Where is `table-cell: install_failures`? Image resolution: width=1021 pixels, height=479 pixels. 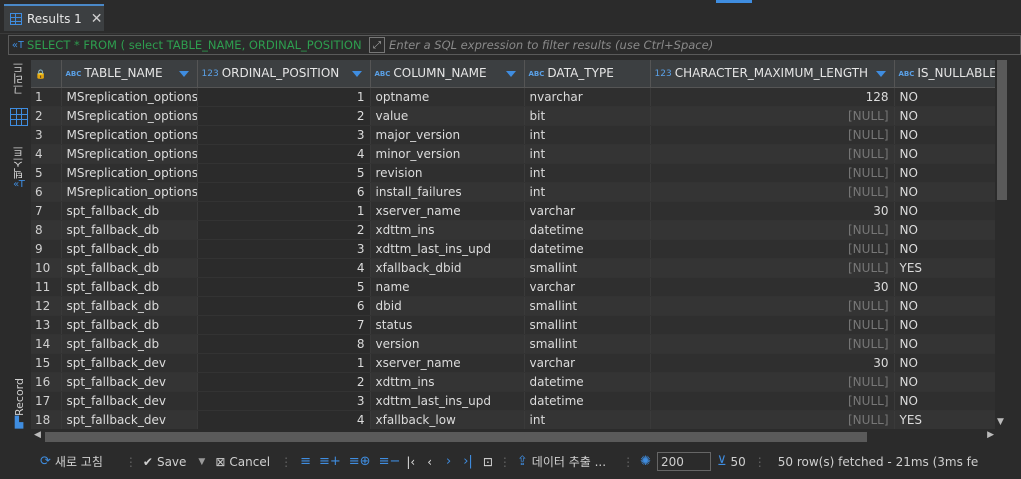 table-cell: install_failures is located at coordinates (447, 192).